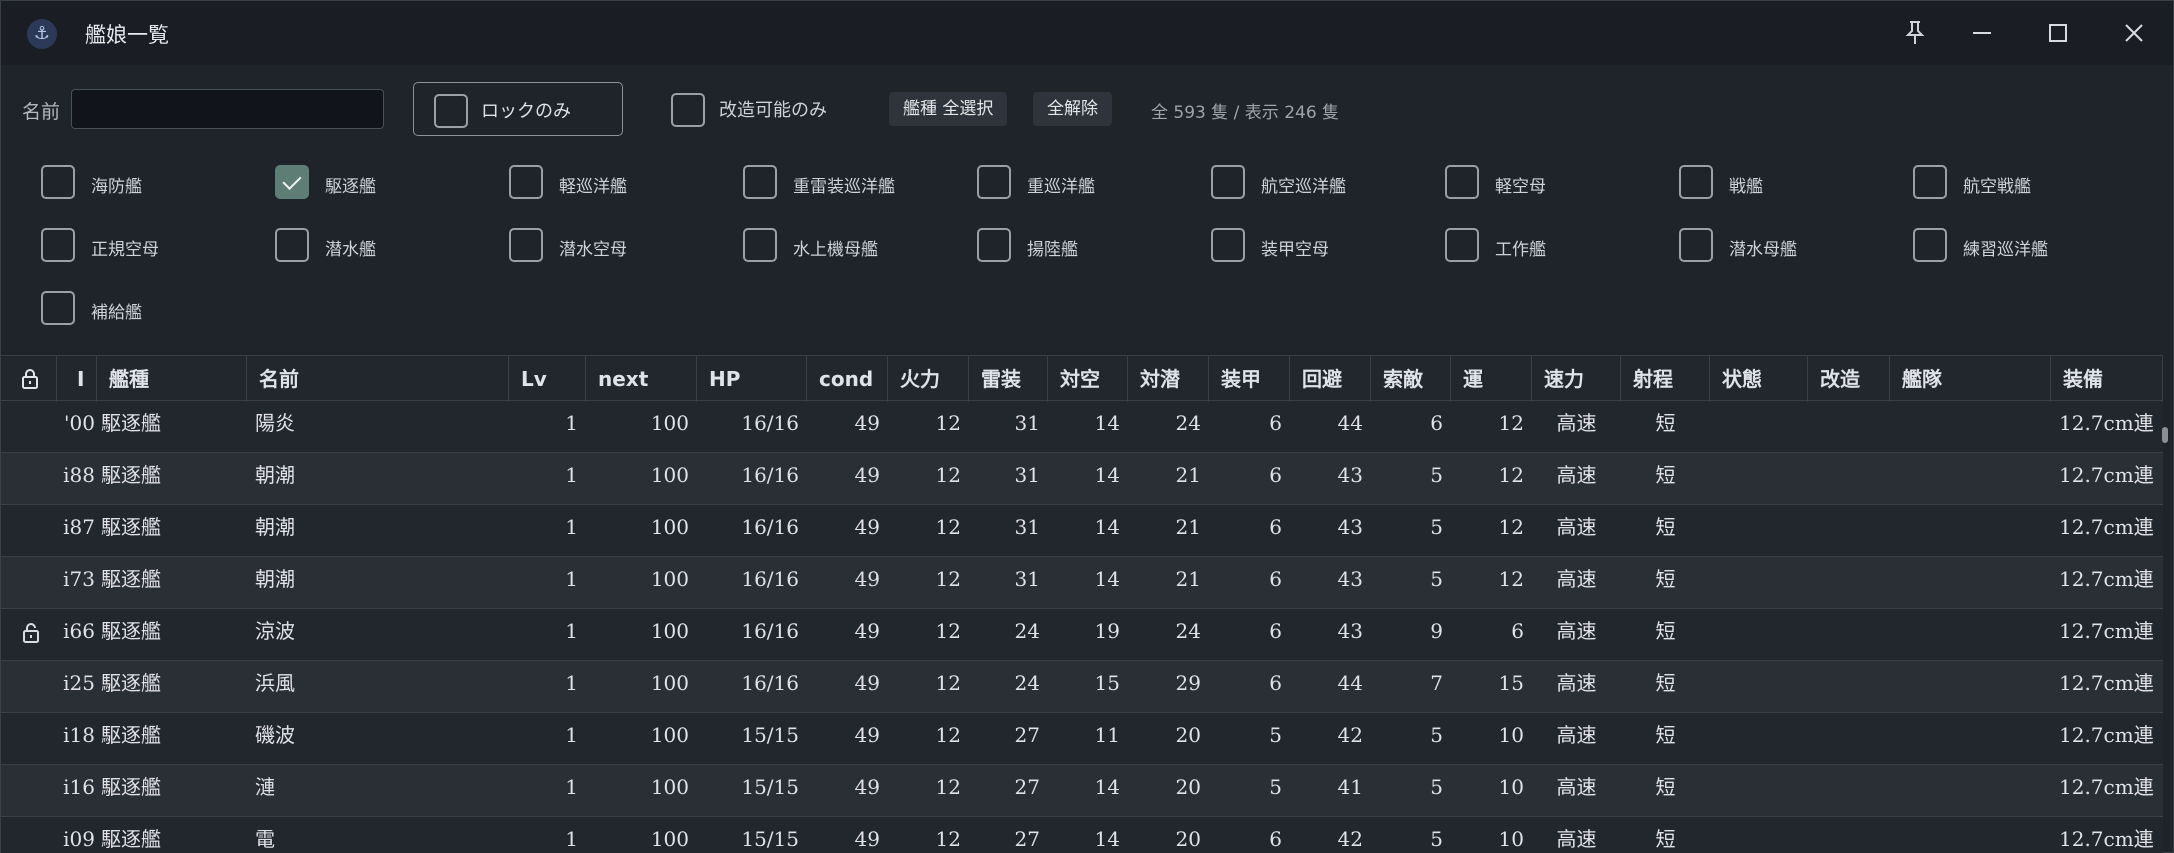 The width and height of the screenshot is (2174, 853). Describe the element at coordinates (948, 109) in the screenshot. I see `select-all-types-button: 艦種 全選択` at that location.